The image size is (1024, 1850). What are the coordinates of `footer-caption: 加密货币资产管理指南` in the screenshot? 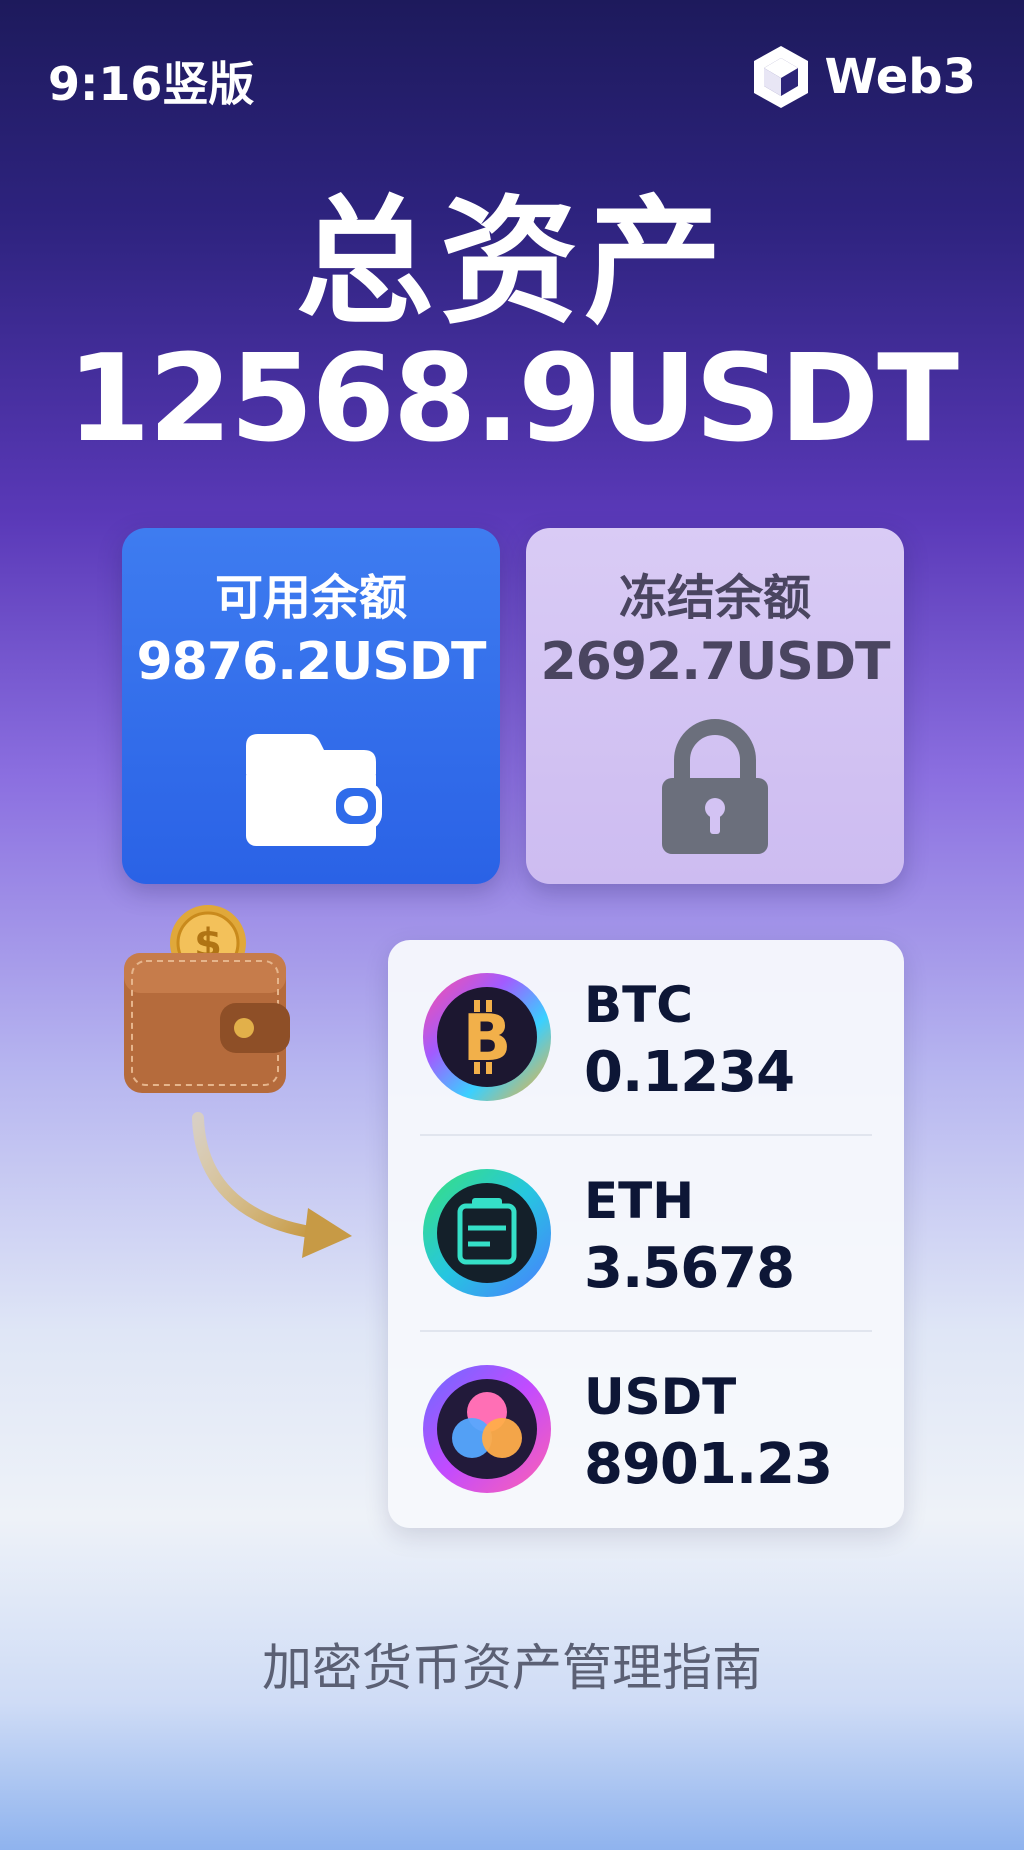 It's located at (512, 1668).